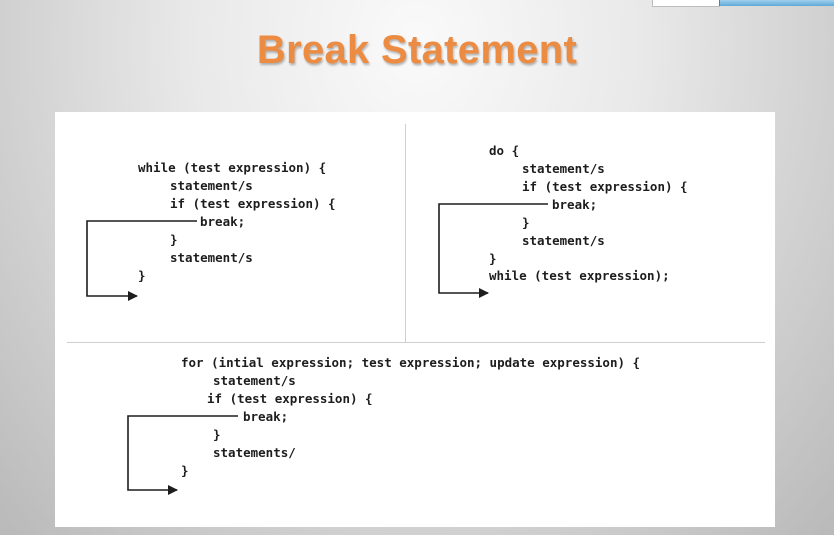 Image resolution: width=834 pixels, height=535 pixels. I want to click on while-break-arrow, so click(141, 260).